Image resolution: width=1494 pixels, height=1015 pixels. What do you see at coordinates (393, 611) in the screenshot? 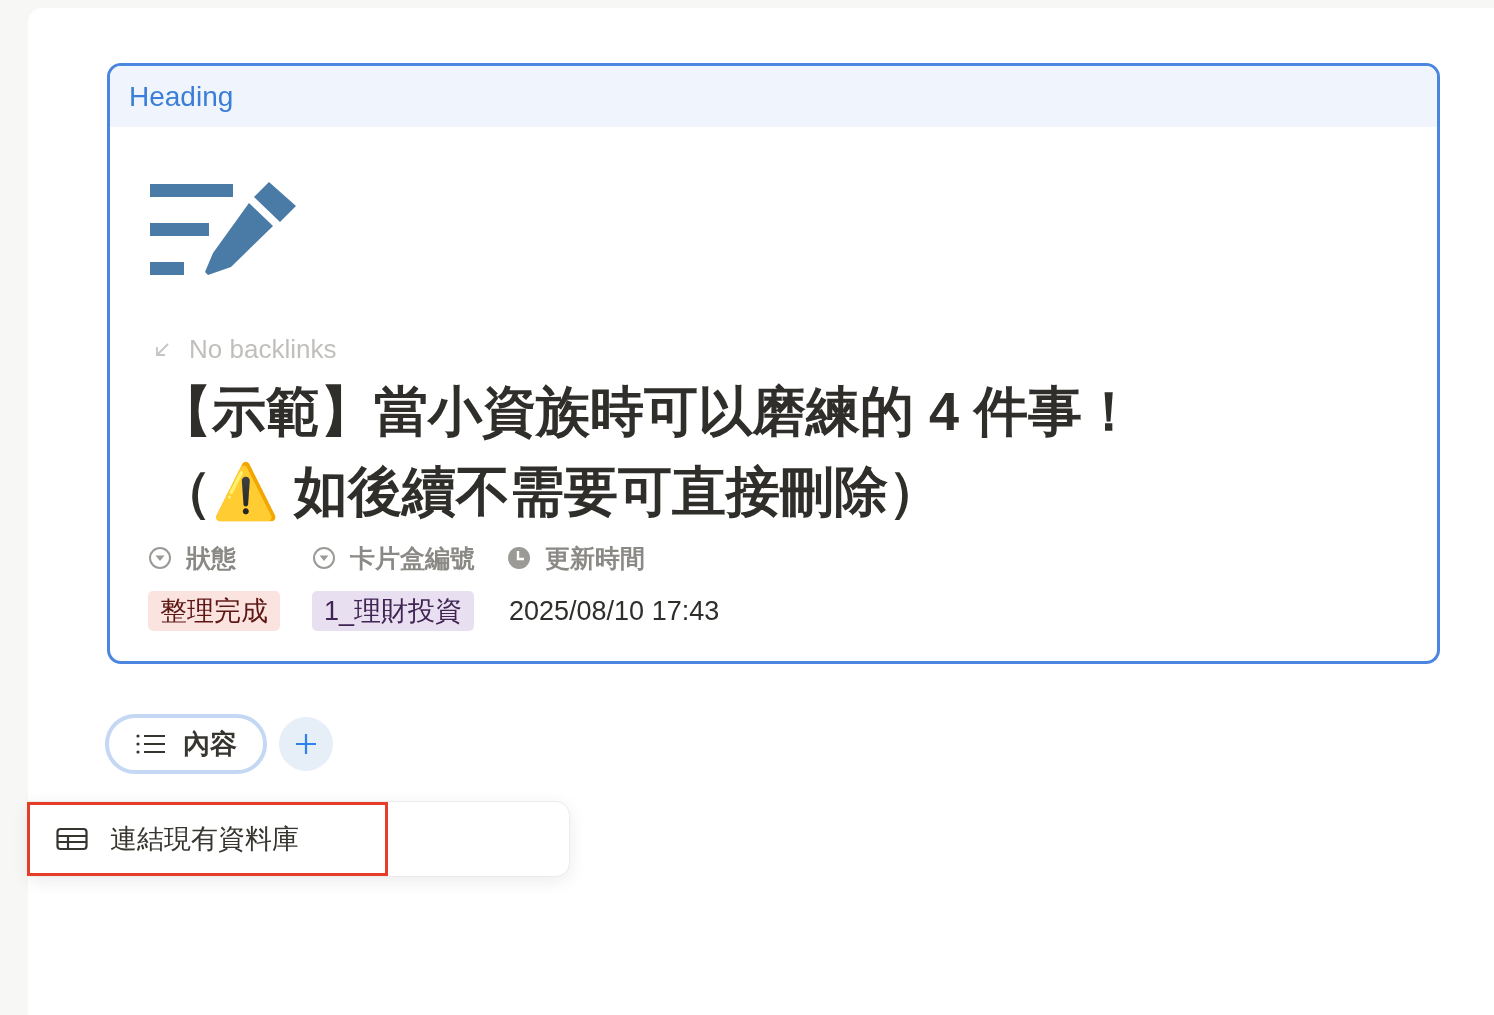
I see `property-tag: 1_理財投資` at bounding box center [393, 611].